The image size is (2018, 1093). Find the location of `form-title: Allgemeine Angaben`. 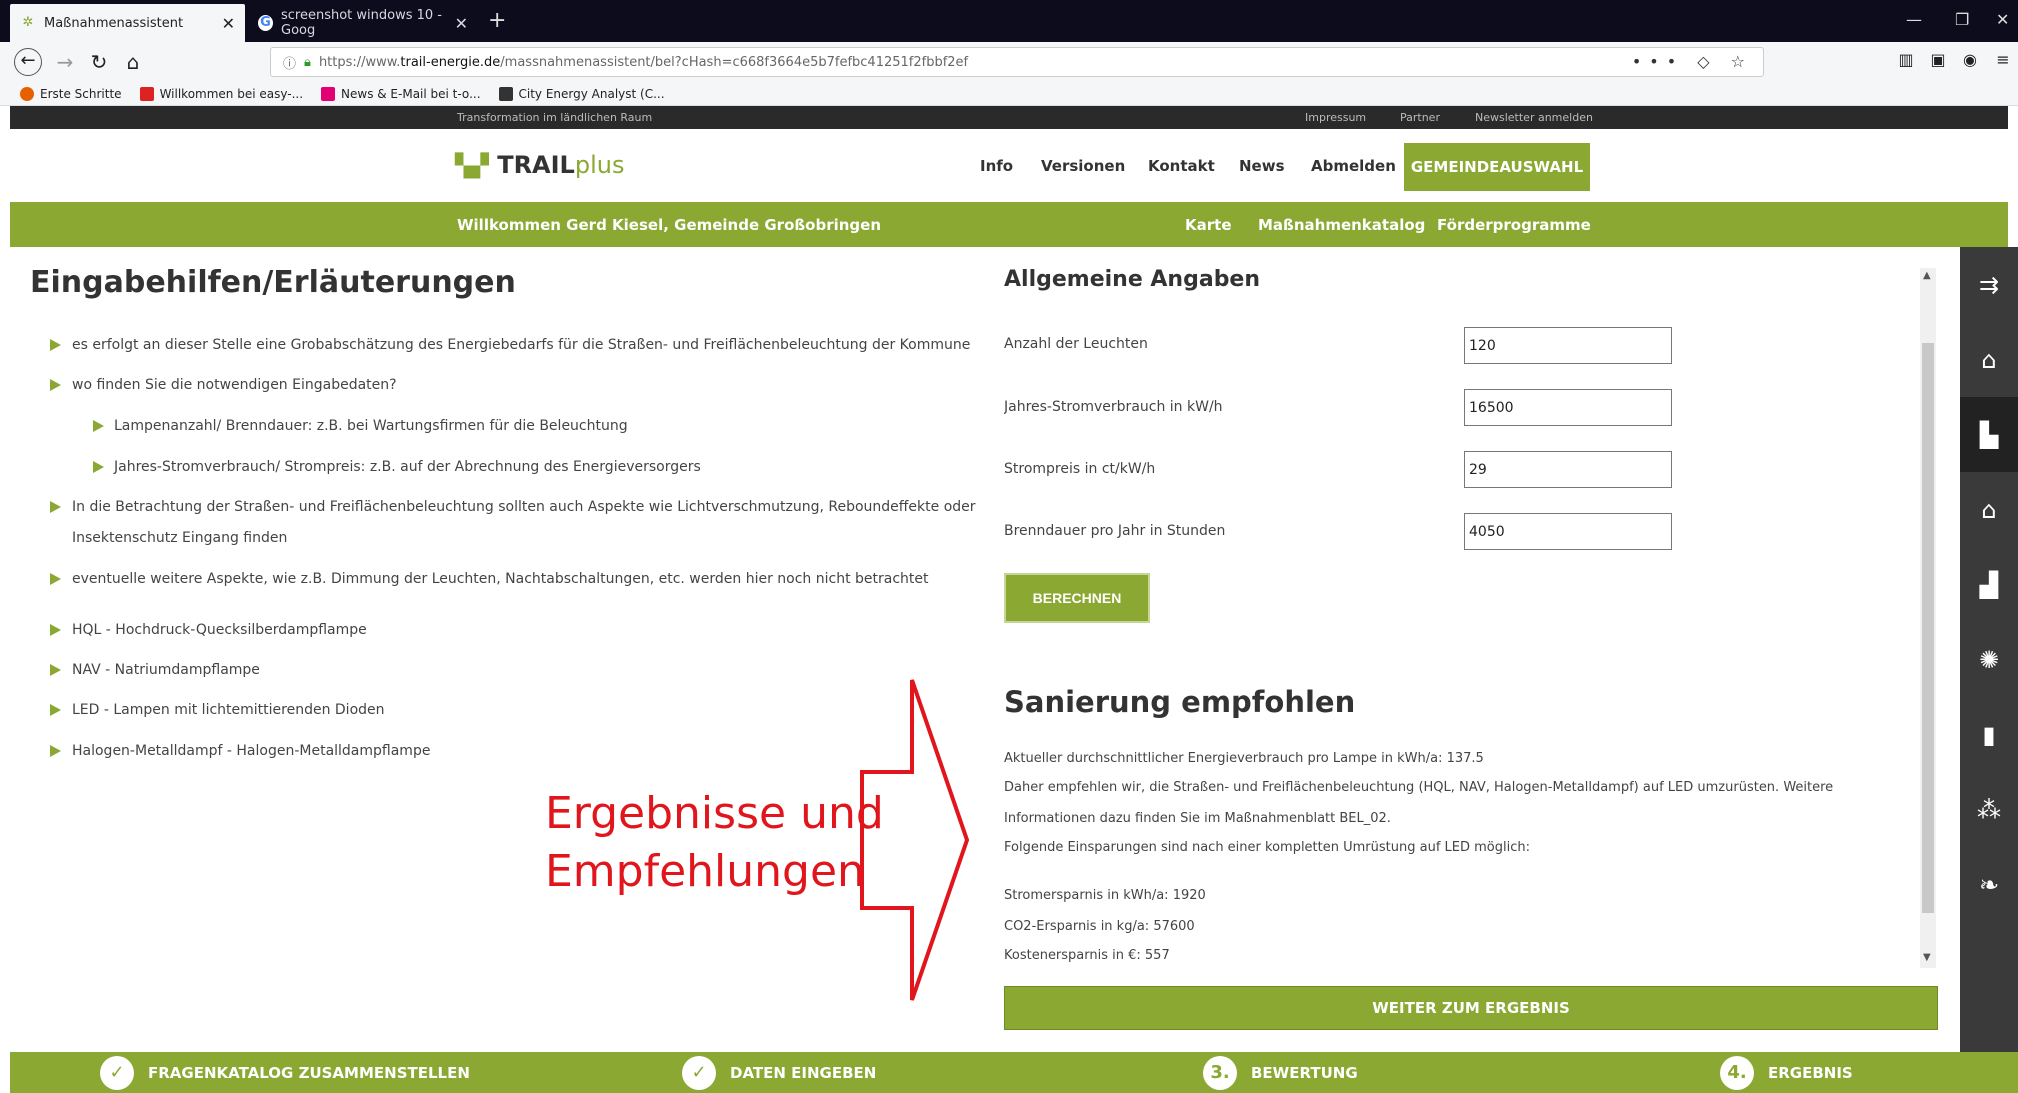

form-title: Allgemeine Angaben is located at coordinates (1132, 279).